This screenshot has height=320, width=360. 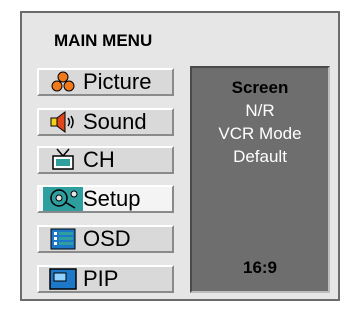 I want to click on speaker-icon, so click(x=63, y=122).